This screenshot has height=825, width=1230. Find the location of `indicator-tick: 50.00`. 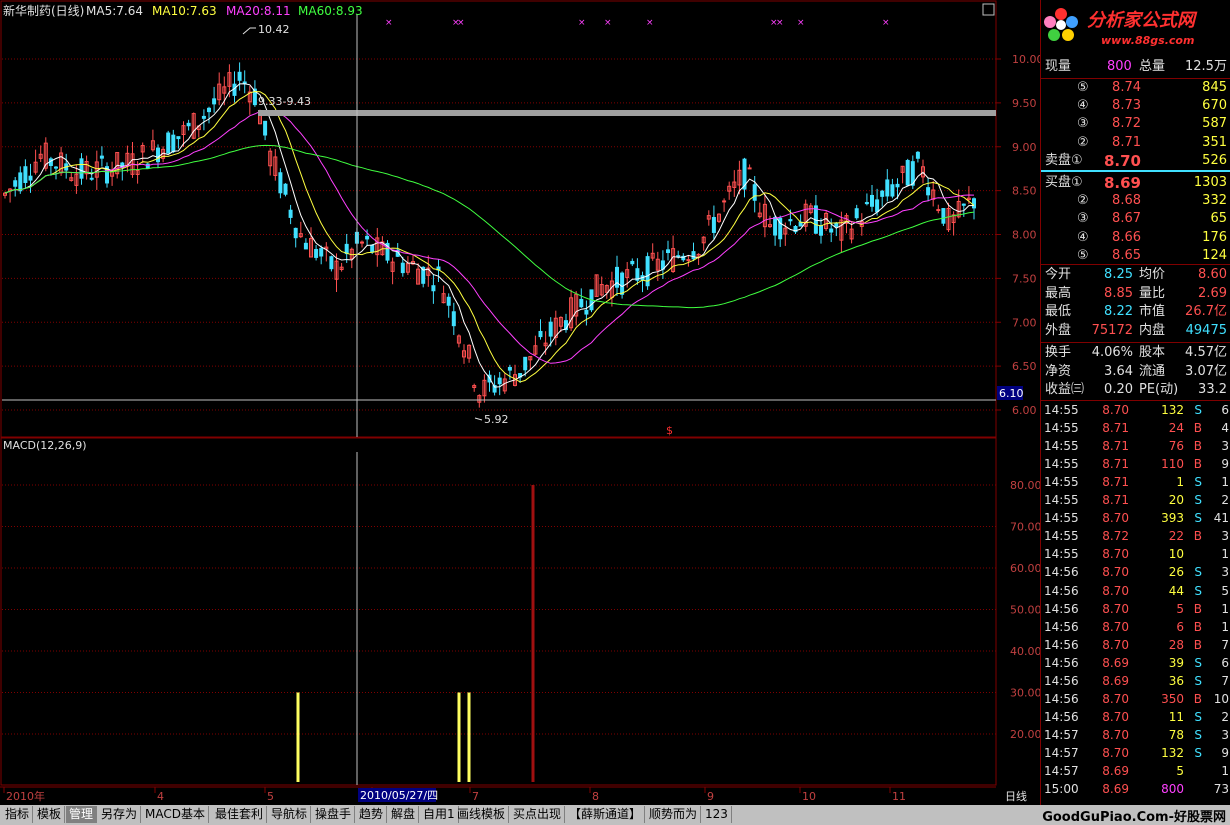

indicator-tick: 50.00 is located at coordinates (1025, 610).